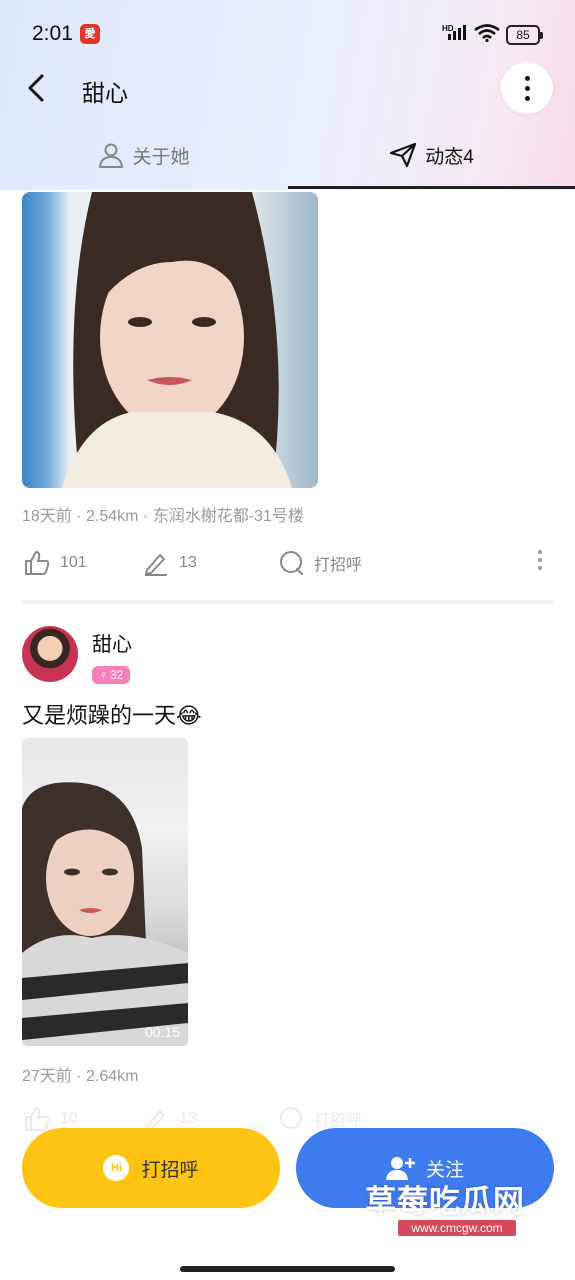 The width and height of the screenshot is (575, 1280). I want to click on post-photo, so click(170, 340).